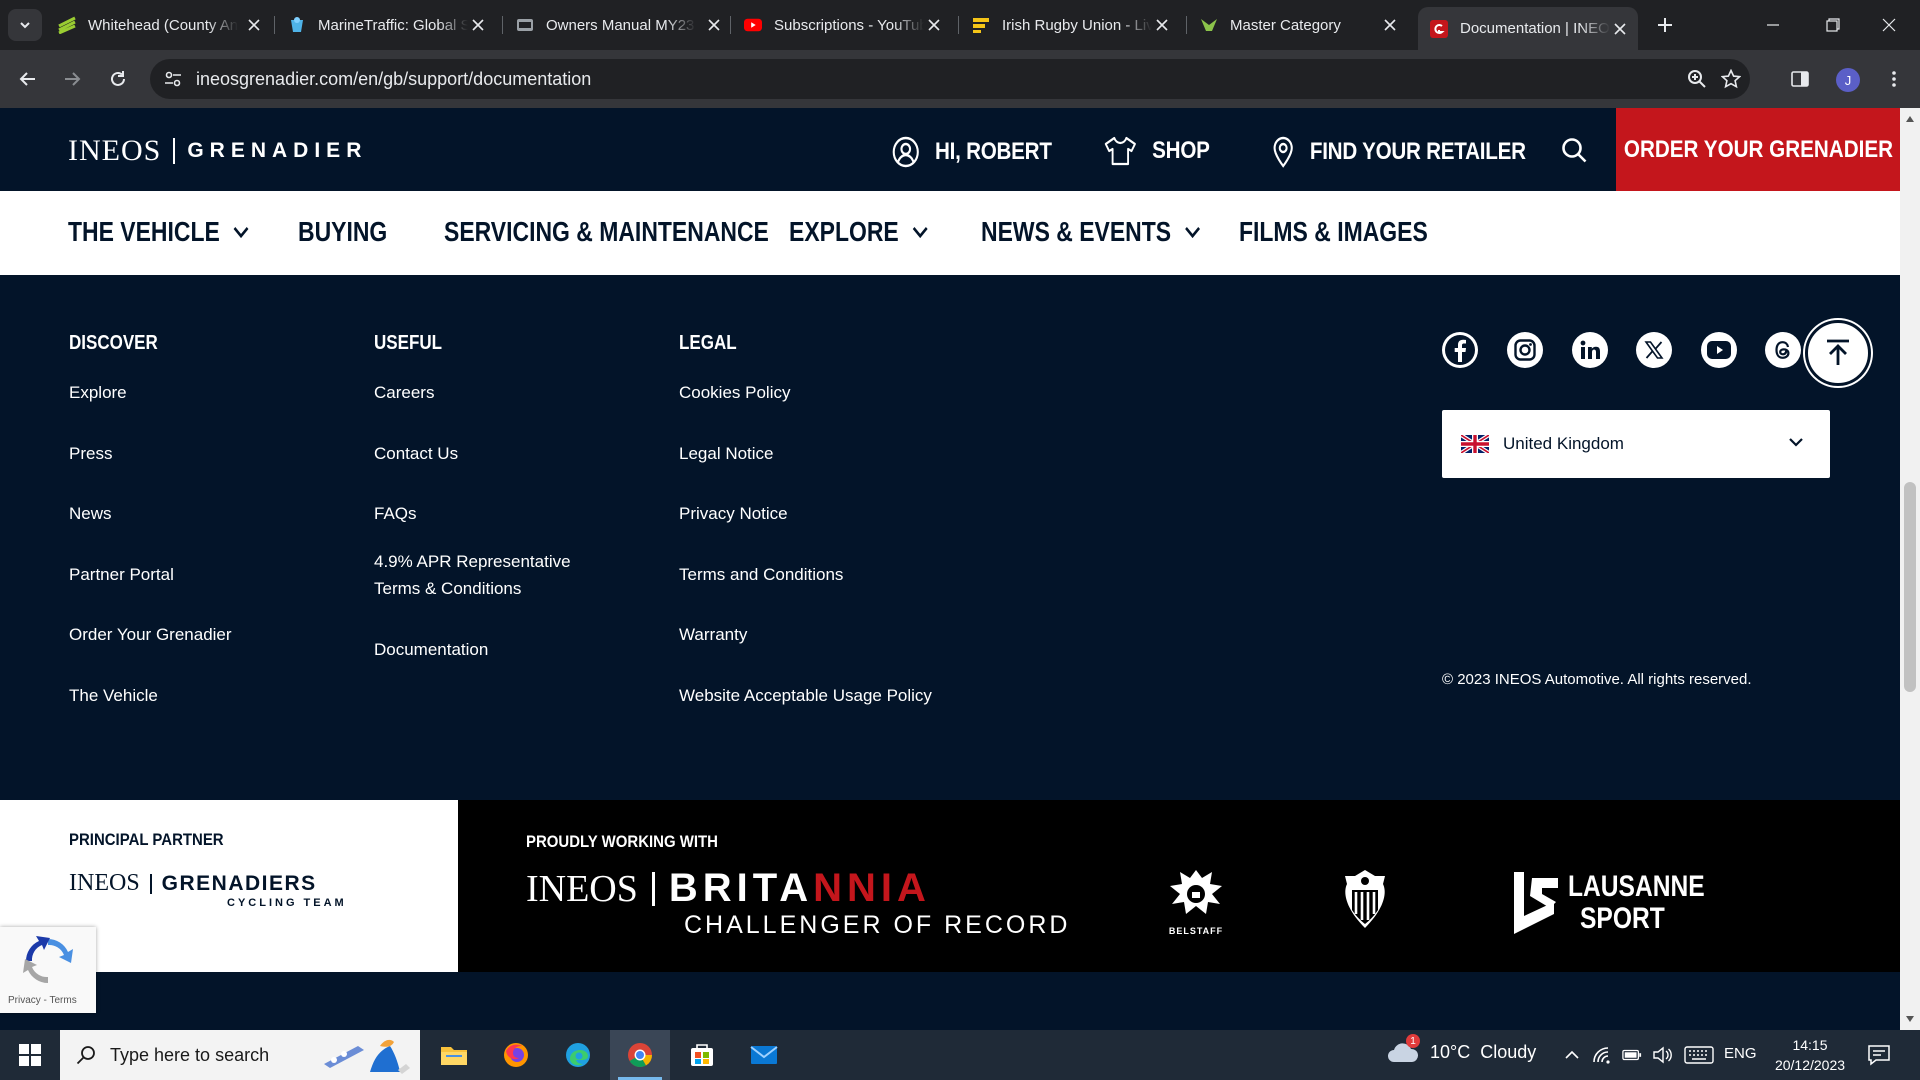 This screenshot has width=1920, height=1080. I want to click on browser-tab: MarineTraffic: Global Ship Tracking, so click(386, 25).